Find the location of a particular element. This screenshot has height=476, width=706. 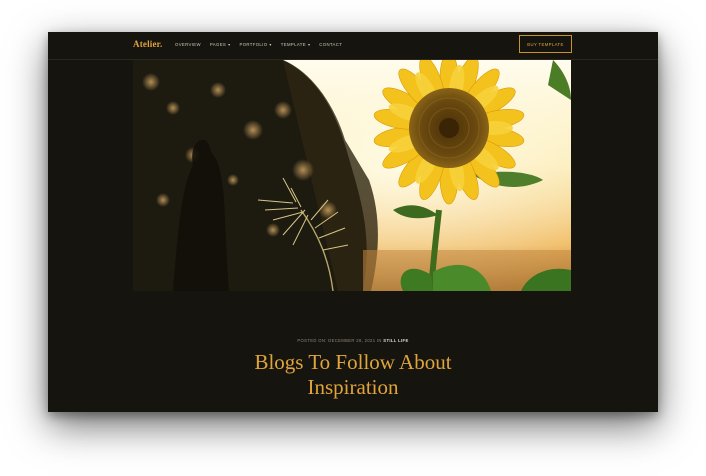

menu-item-contact: CONTACT is located at coordinates (330, 44).